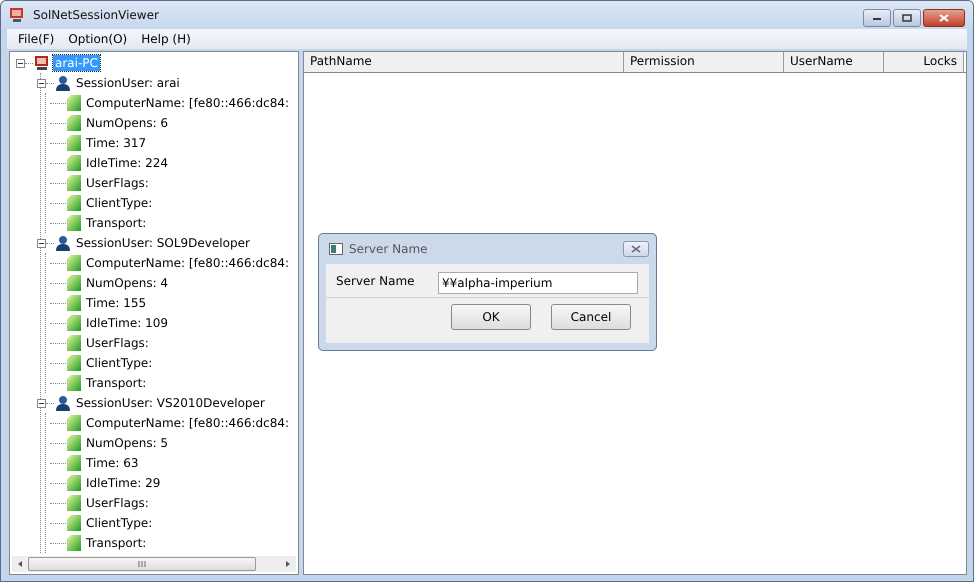 Image resolution: width=974 pixels, height=582 pixels. What do you see at coordinates (924, 62) in the screenshot?
I see `column-header: Locks` at bounding box center [924, 62].